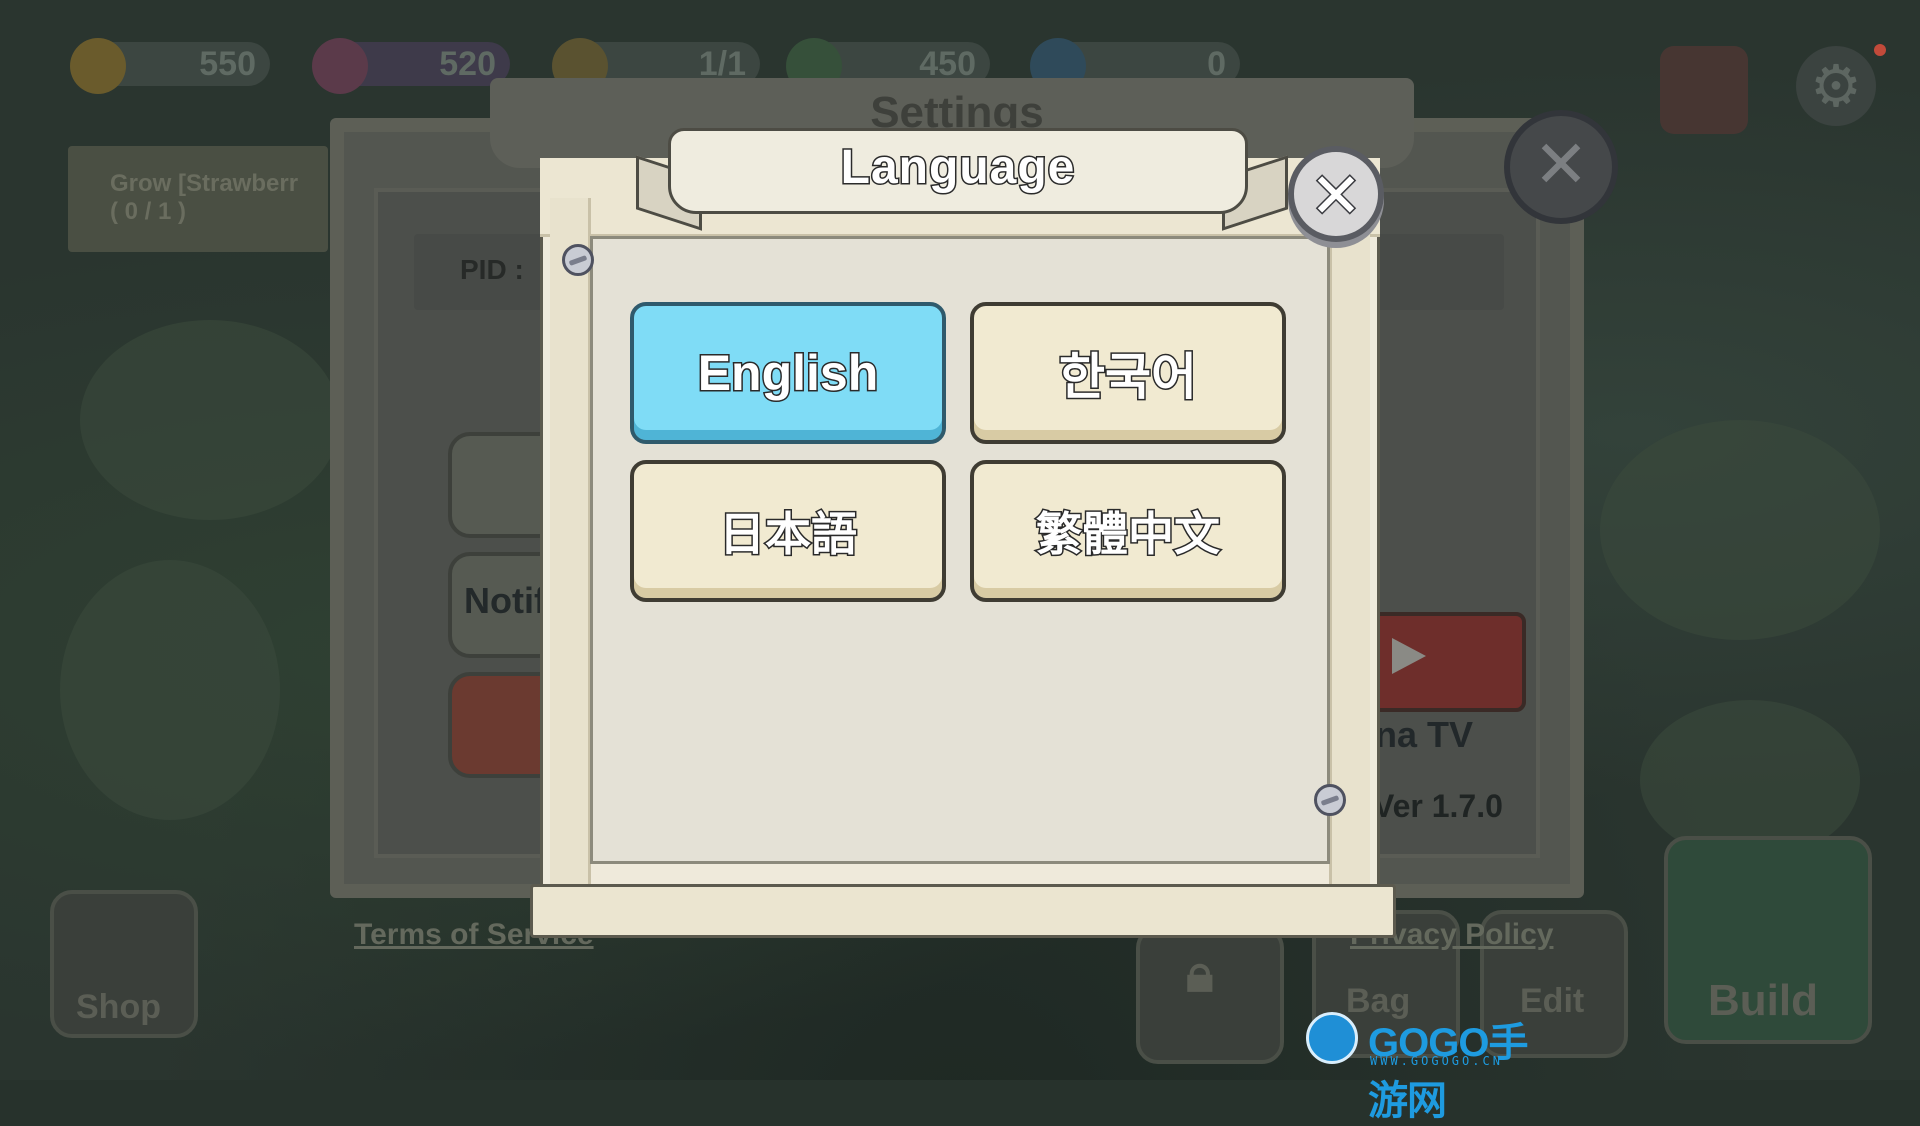 Image resolution: width=1920 pixels, height=1126 pixels. Describe the element at coordinates (570, 543) in the screenshot. I see `language-frame-left` at that location.